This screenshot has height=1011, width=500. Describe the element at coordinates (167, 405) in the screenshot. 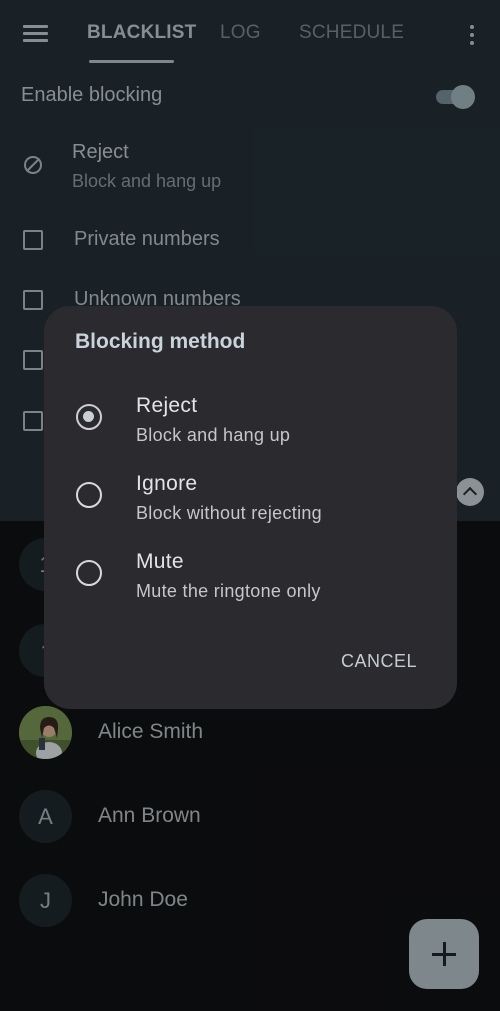

I see `option-title: Reject` at that location.